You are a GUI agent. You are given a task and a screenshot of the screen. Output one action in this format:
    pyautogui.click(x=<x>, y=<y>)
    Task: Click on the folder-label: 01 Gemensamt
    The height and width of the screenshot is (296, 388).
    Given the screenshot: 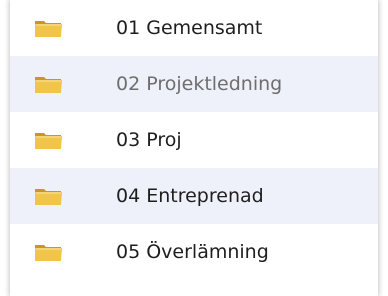 What is the action you would take?
    pyautogui.click(x=189, y=28)
    